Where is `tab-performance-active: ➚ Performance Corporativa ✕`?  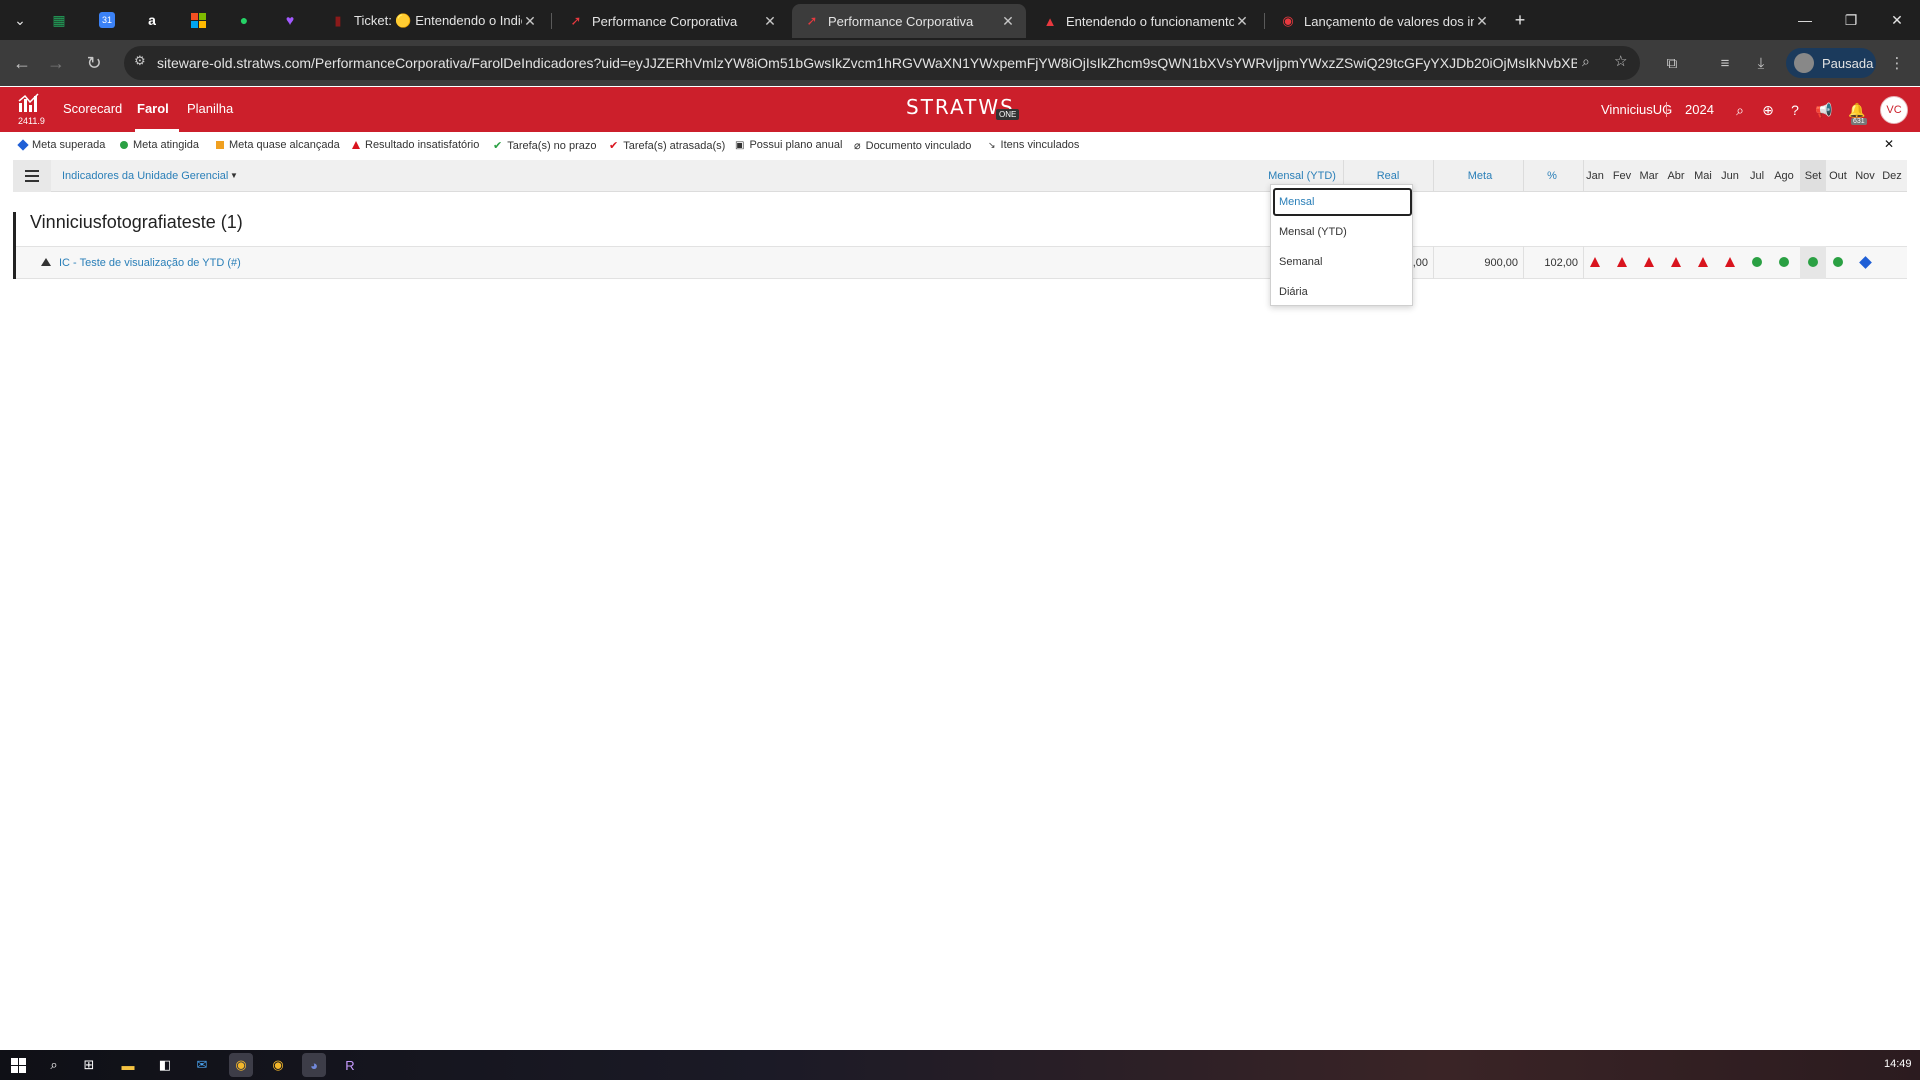 tab-performance-active: ➚ Performance Corporativa ✕ is located at coordinates (909, 21).